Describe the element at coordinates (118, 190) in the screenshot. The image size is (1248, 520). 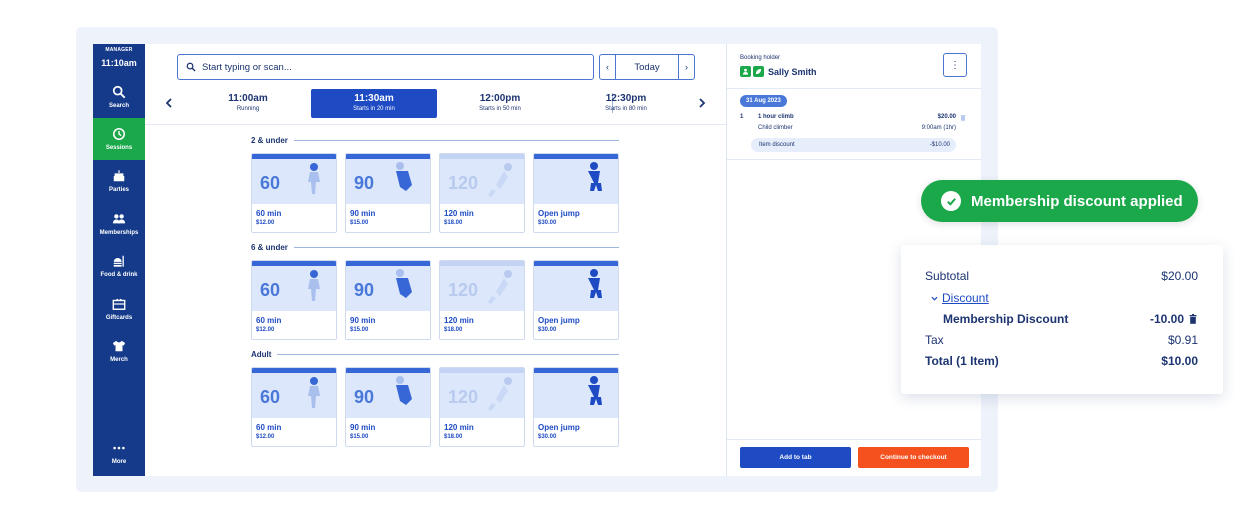
I see `sidebar-item-label: Parties` at that location.